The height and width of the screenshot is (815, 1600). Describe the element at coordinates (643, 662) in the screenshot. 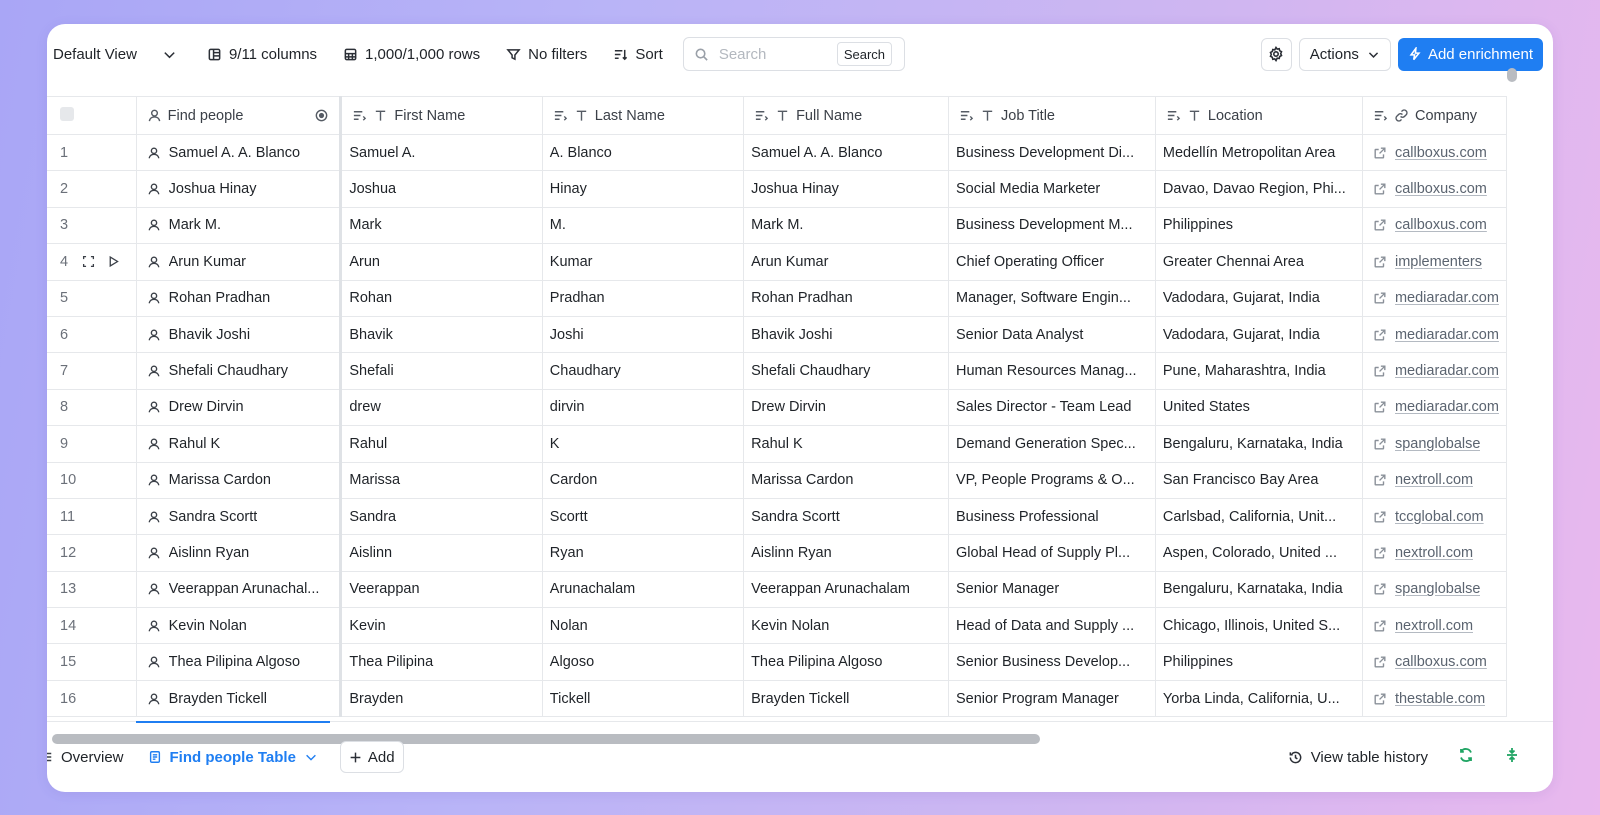

I see `last-name-cell: Algoso` at that location.